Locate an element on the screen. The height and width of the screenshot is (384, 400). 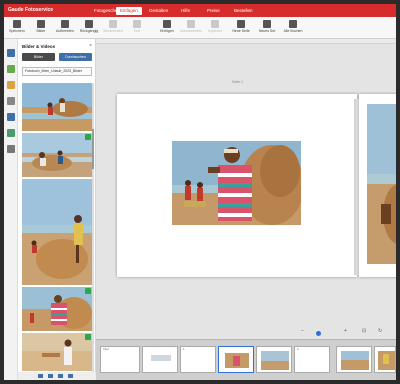
filter-icon is located at coordinates (70, 376).